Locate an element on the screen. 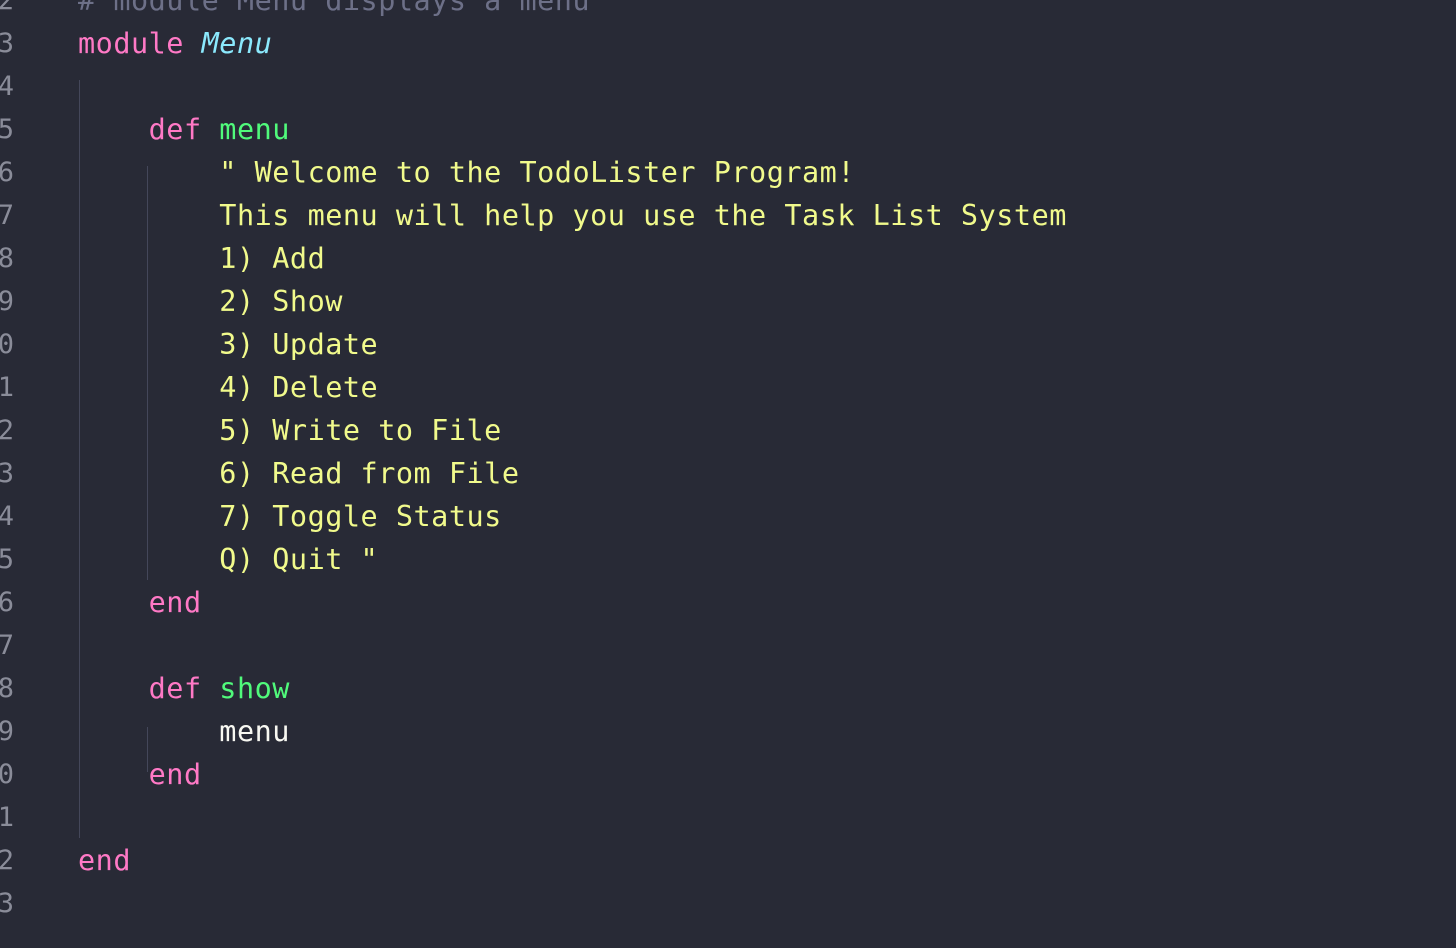 This screenshot has width=1456, height=948. line-content: 5) Write to File is located at coordinates (290, 430).